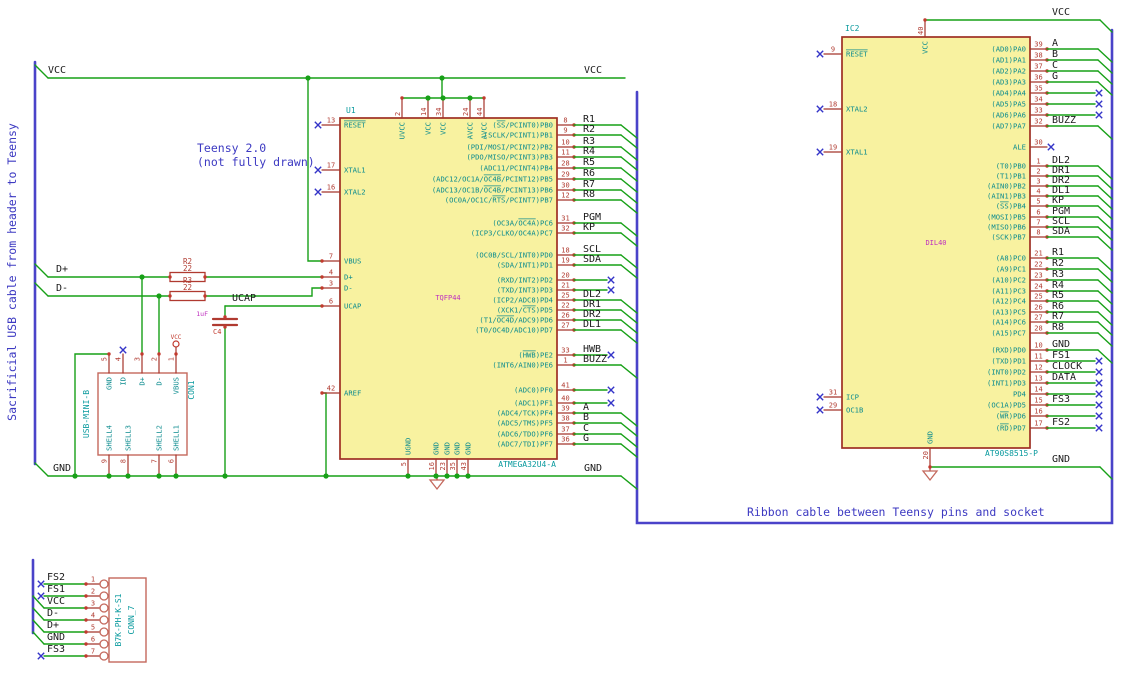 The width and height of the screenshot is (1131, 690). Describe the element at coordinates (1038, 401) in the screenshot. I see `pin-number: 15` at that location.